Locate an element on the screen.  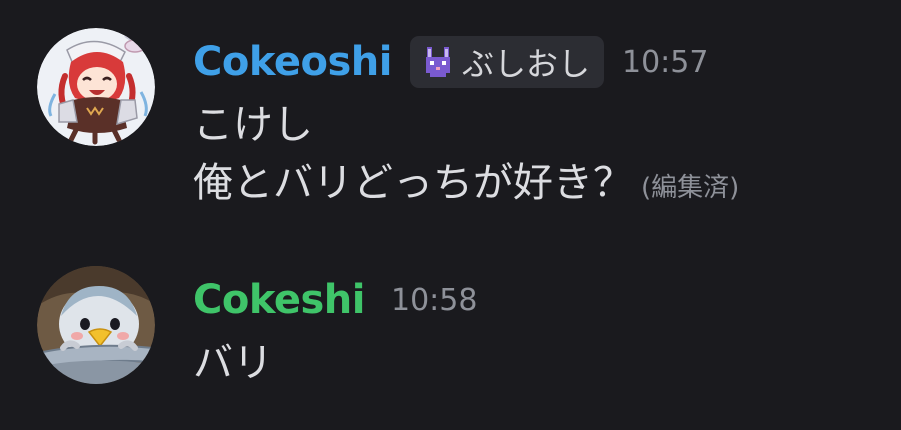
penguin-plush-avatar-icon is located at coordinates (96, 325).